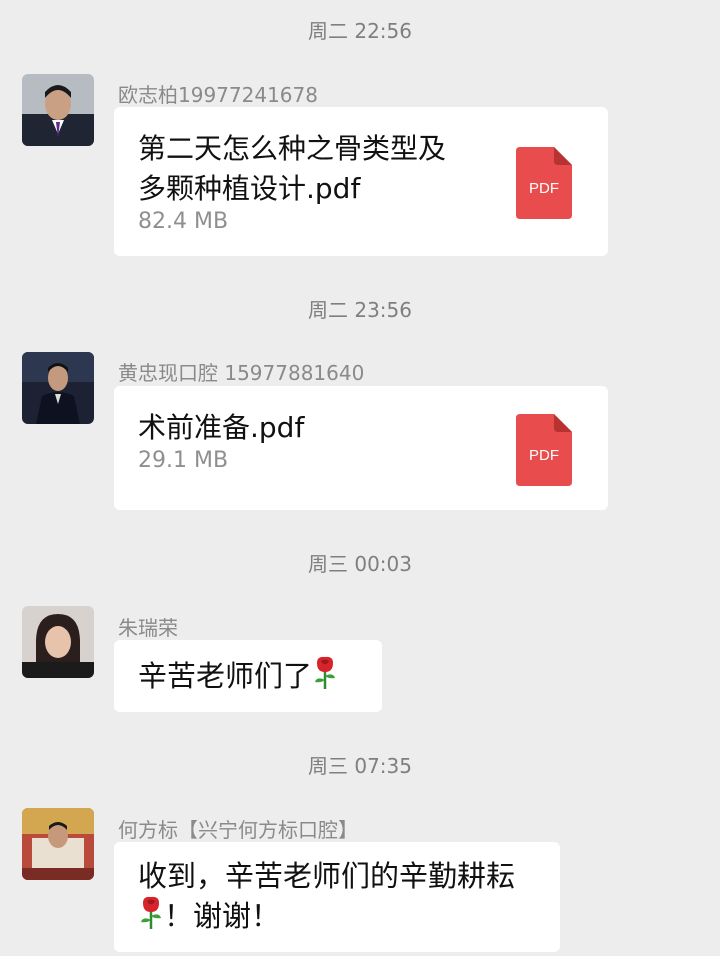 This screenshot has width=720, height=956. I want to click on message-text: 收到，辛苦老师们的辛勤耕耘 ！谢谢！, so click(326, 898).